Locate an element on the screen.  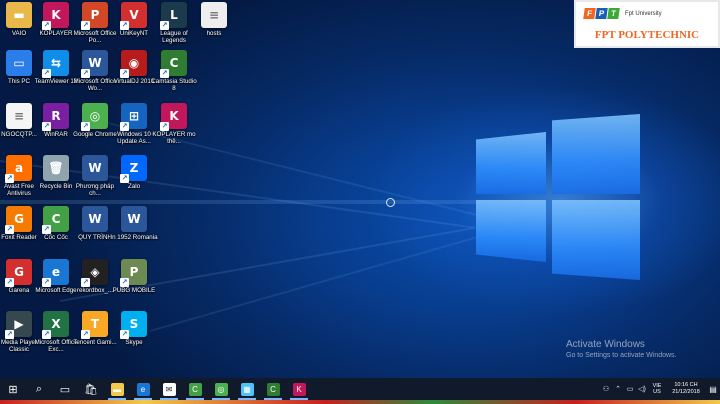
system-tray: ⚇ ⌃ ▭ ◁) VIE US 10:16 CH 21/12/2018 ▤ is located at coordinates (660, 389).